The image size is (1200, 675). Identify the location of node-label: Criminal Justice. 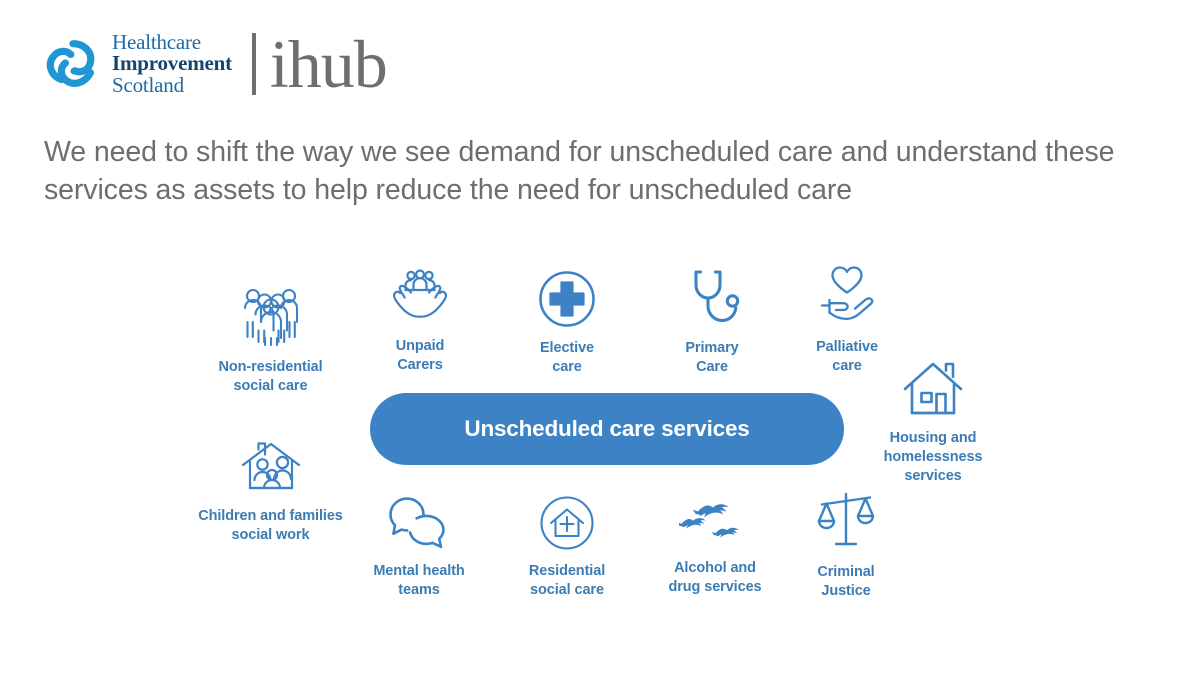
(846, 581).